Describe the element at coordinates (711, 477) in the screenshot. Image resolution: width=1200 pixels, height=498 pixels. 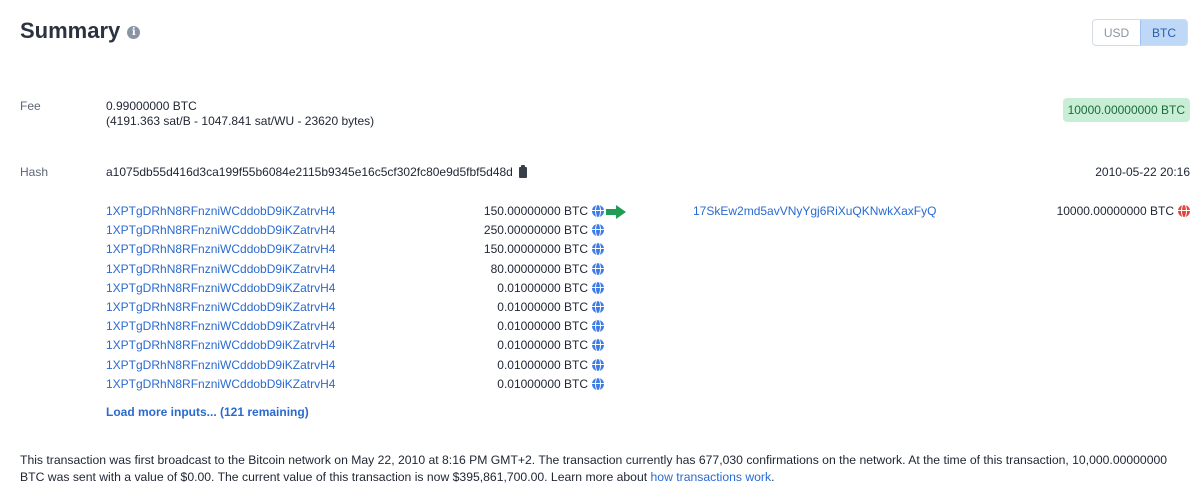
I see `how-transactions-work-link: how transactions work` at that location.